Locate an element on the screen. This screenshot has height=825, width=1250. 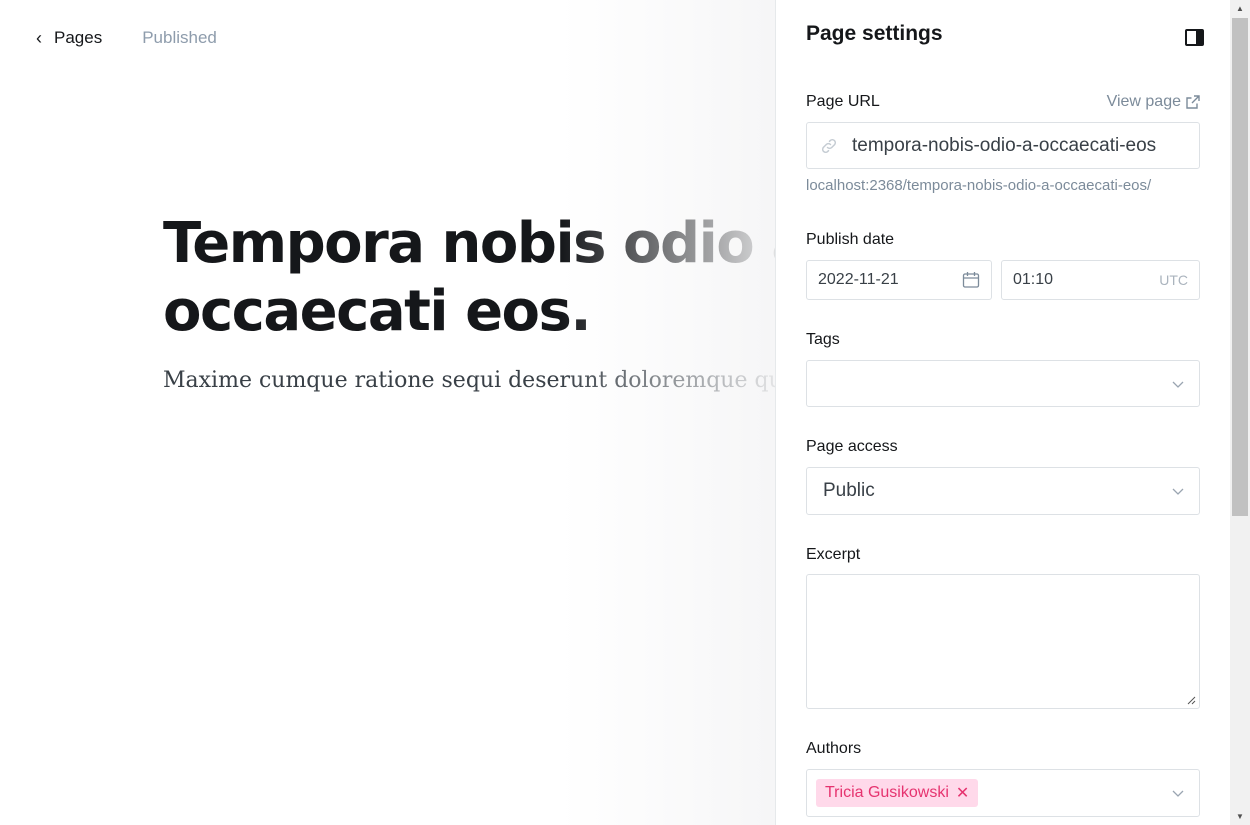
author-name: Tricia Gusikowski is located at coordinates (887, 792).